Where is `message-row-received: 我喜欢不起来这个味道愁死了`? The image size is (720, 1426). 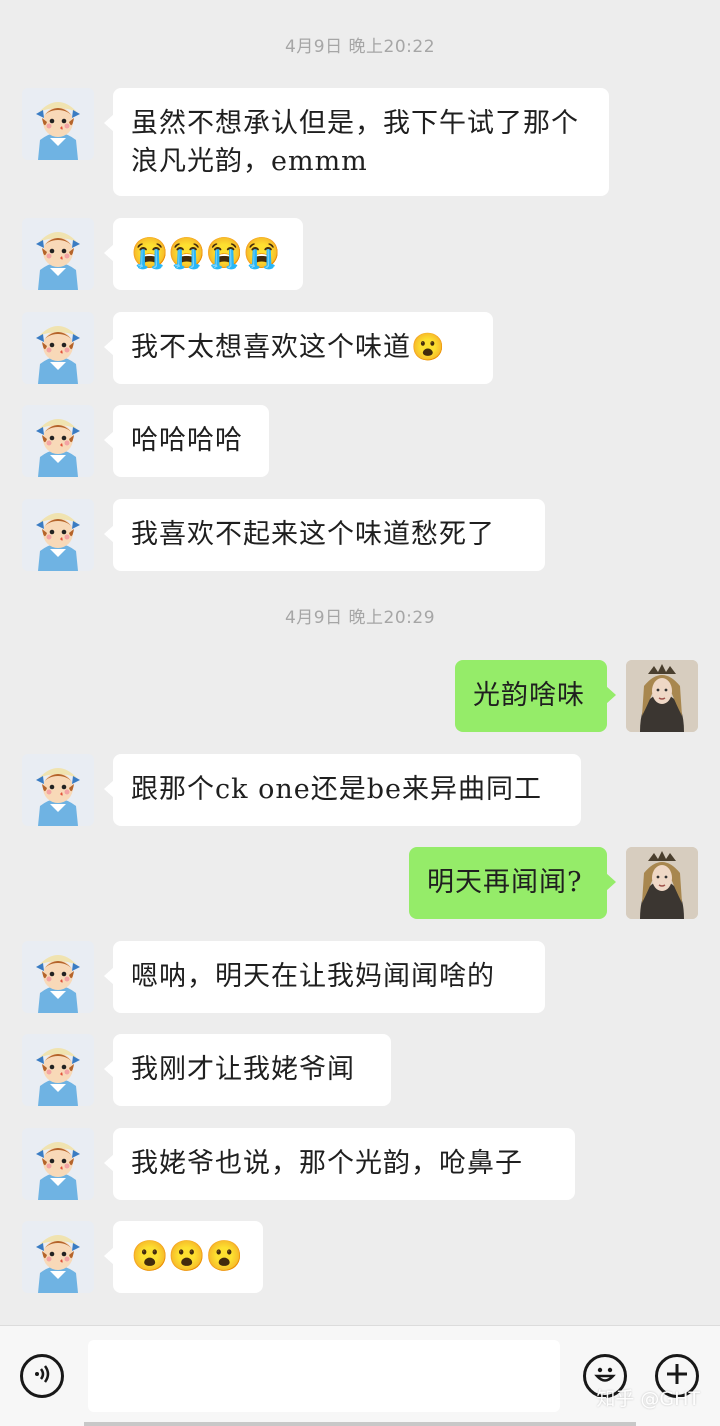 message-row-received: 我喜欢不起来这个味道愁死了 is located at coordinates (360, 535).